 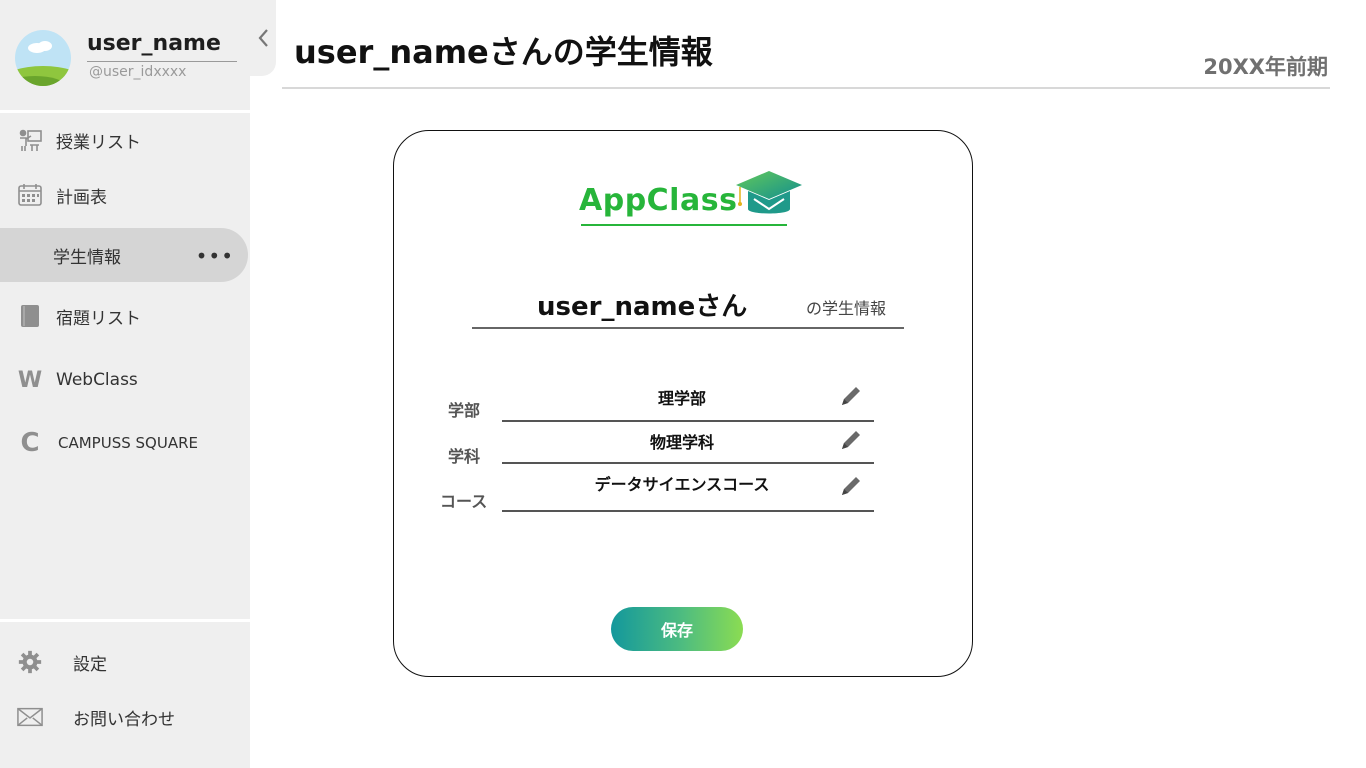 What do you see at coordinates (851, 486) in the screenshot?
I see `edit-course-pencil-icon` at bounding box center [851, 486].